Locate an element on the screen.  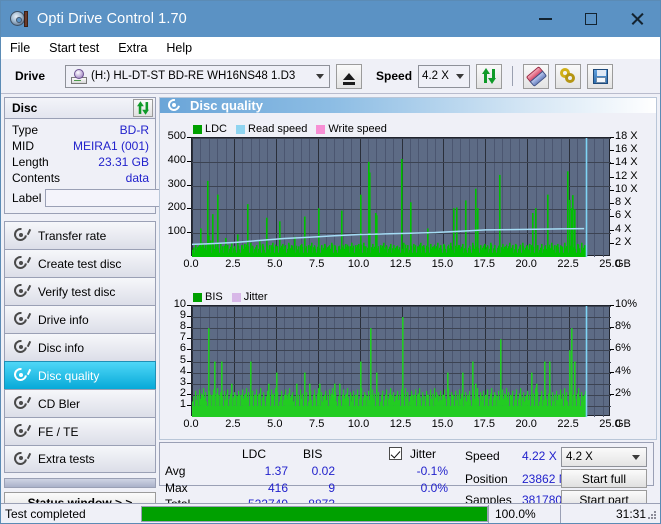
legend-label: BIS is located at coordinates (214, 297).